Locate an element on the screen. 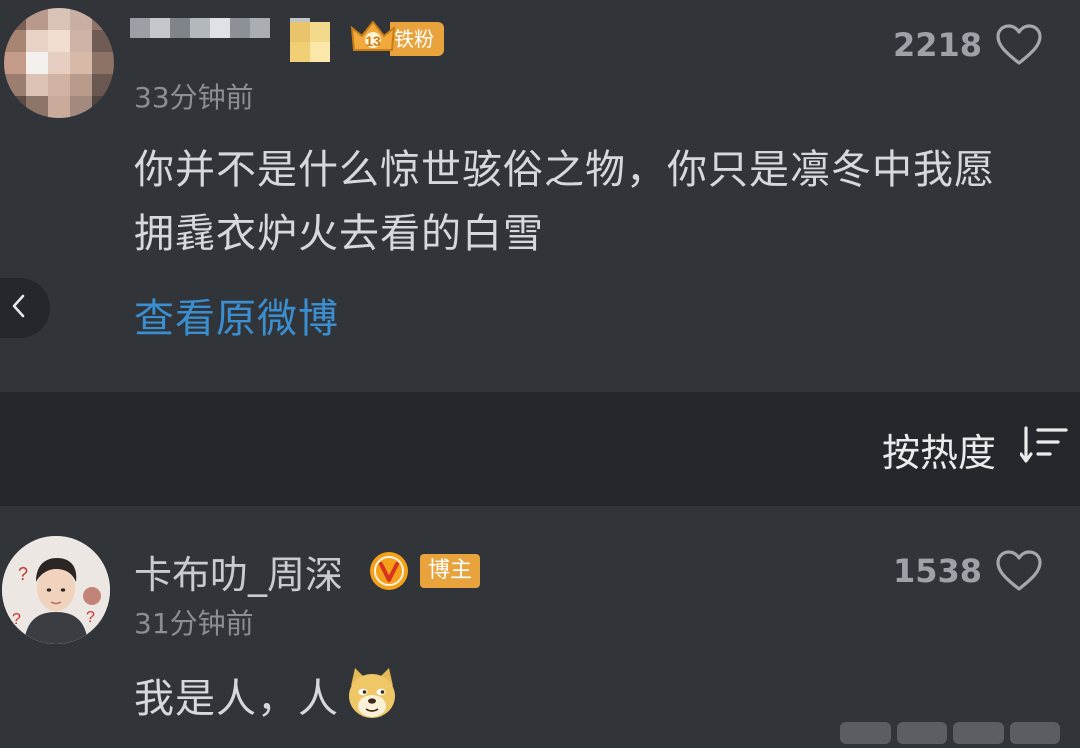 The height and width of the screenshot is (748, 1080). svg-text: 13 is located at coordinates (373, 41).